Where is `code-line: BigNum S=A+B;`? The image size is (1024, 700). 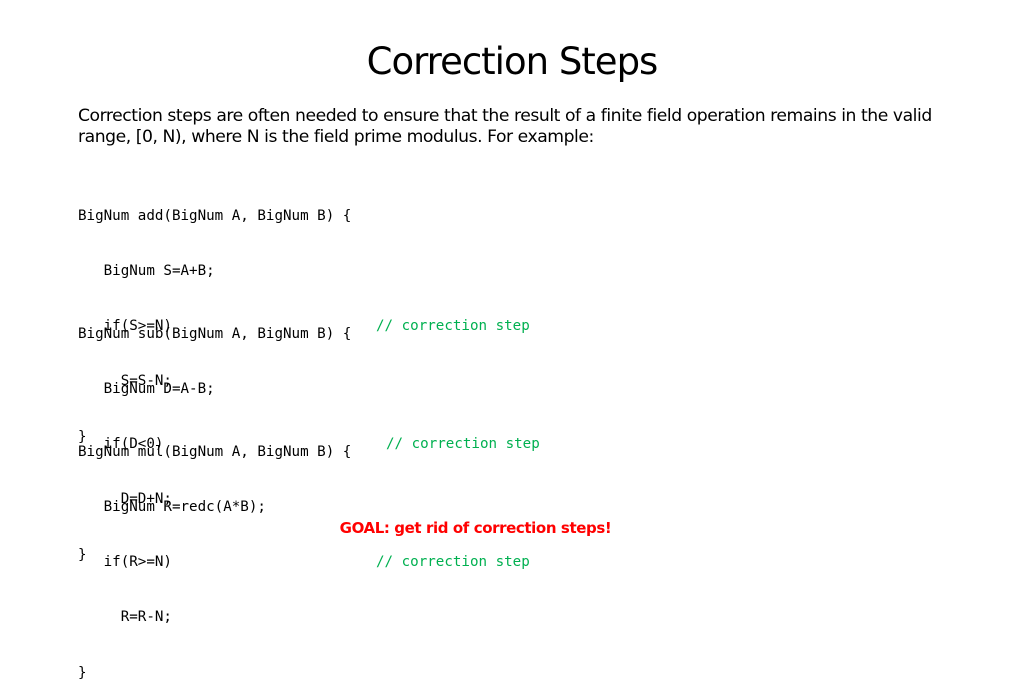
code-line: BigNum S=A+B; is located at coordinates (146, 271).